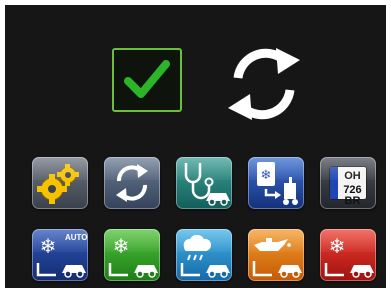 This screenshot has height=293, width=391. I want to click on cloud-drops-car-icon, so click(205, 256).